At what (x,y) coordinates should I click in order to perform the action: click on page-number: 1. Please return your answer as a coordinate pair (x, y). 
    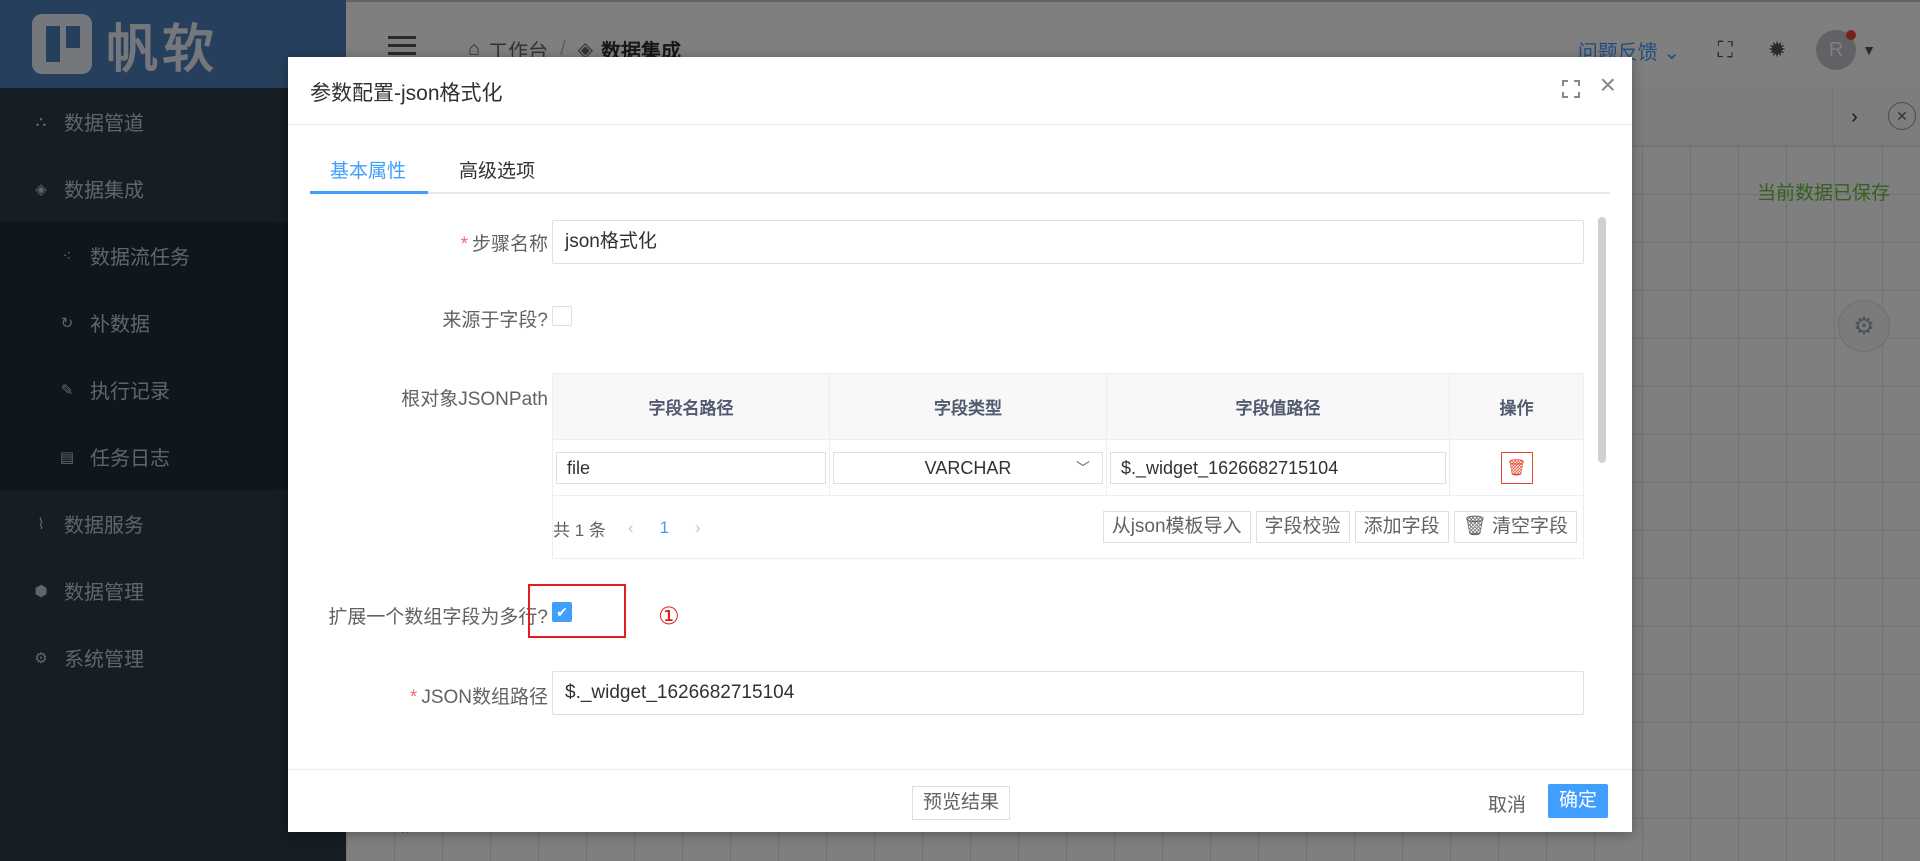
    Looking at the image, I should click on (664, 528).